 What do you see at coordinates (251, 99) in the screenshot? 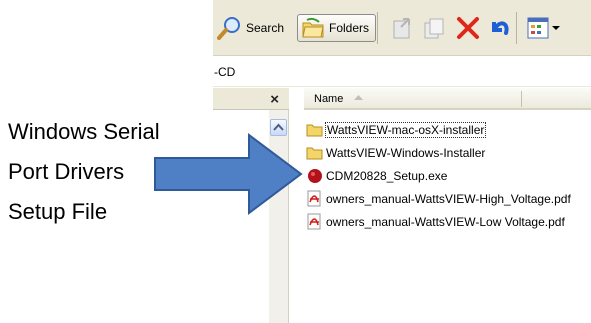
I see `folders-pane-header: ×` at bounding box center [251, 99].